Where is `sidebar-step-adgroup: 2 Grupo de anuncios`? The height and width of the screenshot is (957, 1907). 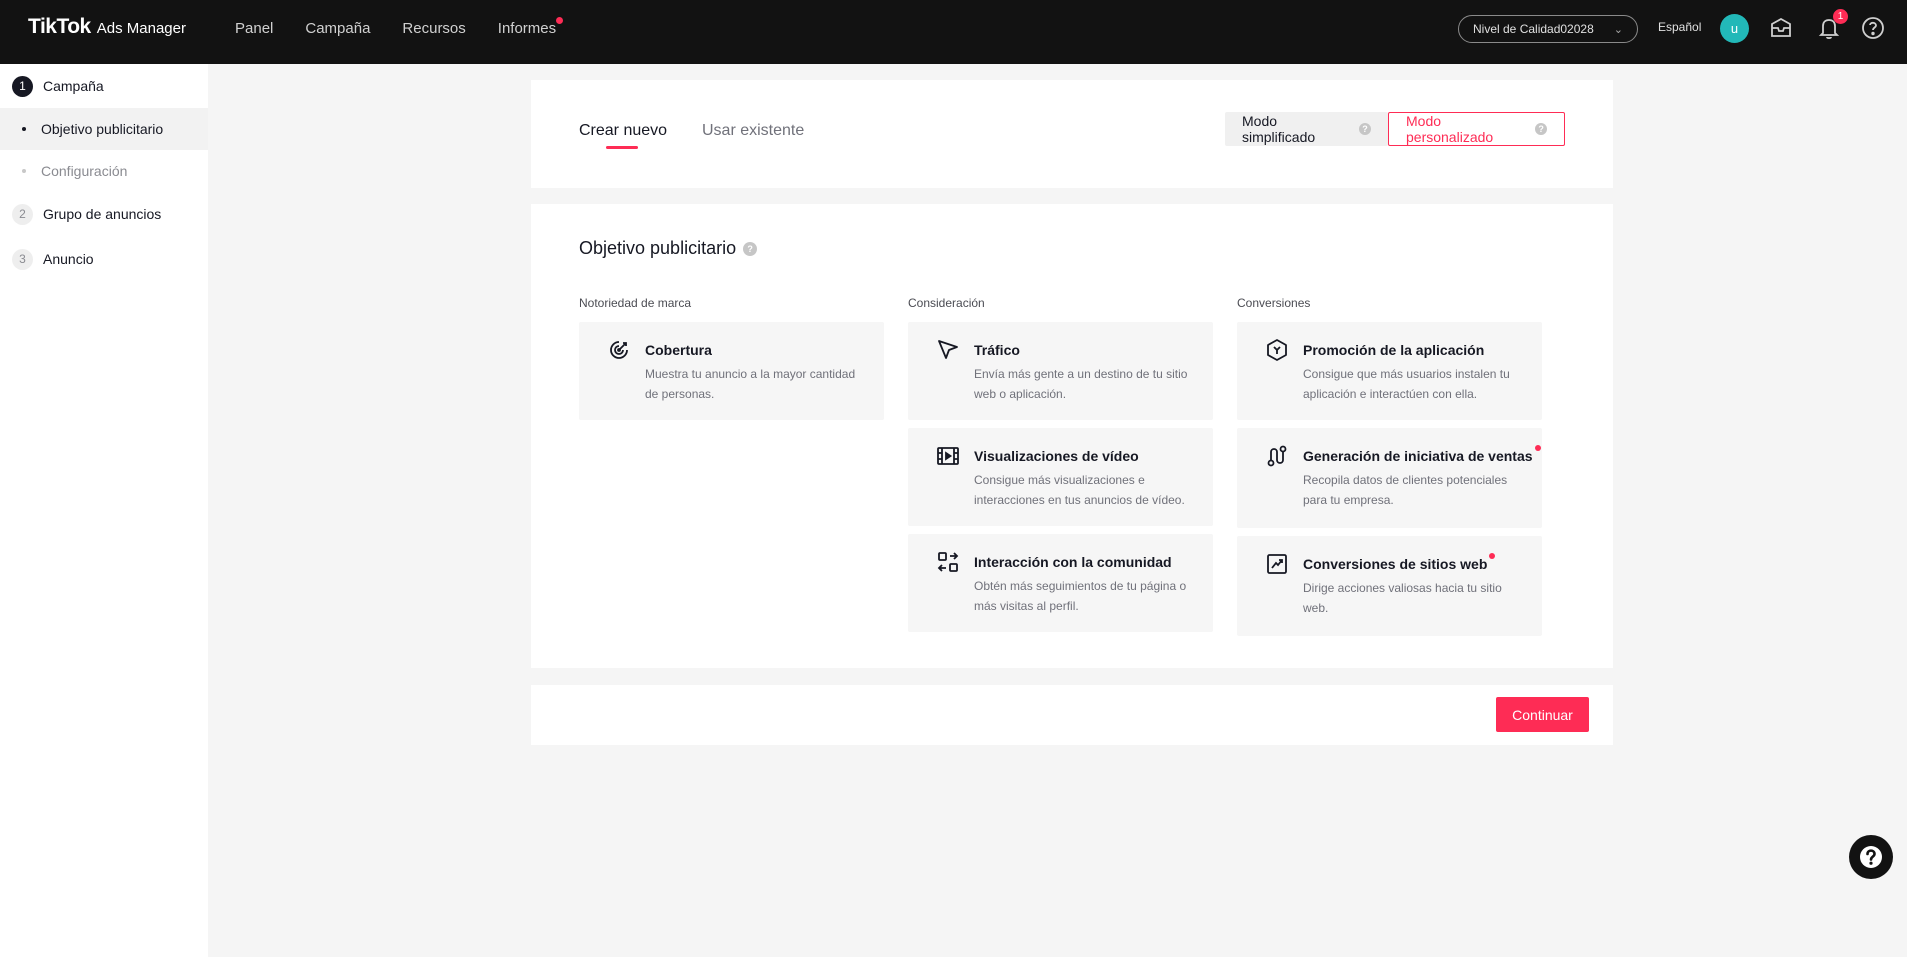
sidebar-step-adgroup: 2 Grupo de anuncios is located at coordinates (104, 214).